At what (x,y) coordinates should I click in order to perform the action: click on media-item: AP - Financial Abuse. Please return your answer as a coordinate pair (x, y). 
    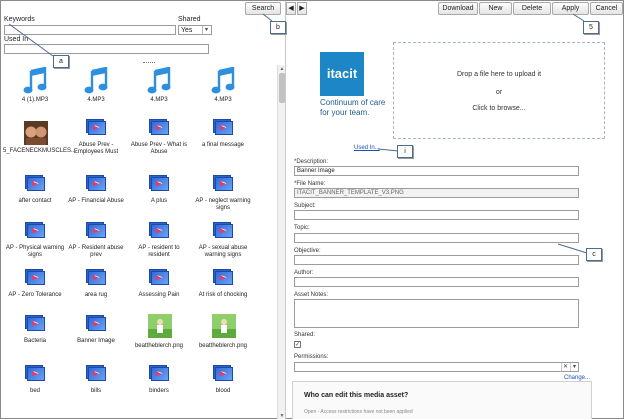
    Looking at the image, I should click on (96, 194).